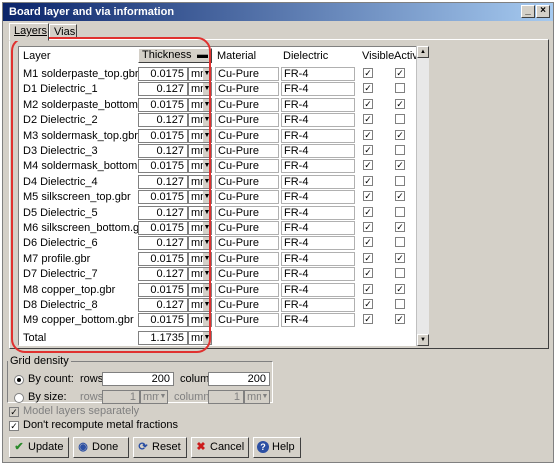 This screenshot has height=466, width=558. I want to click on minimize-button: _, so click(528, 11).